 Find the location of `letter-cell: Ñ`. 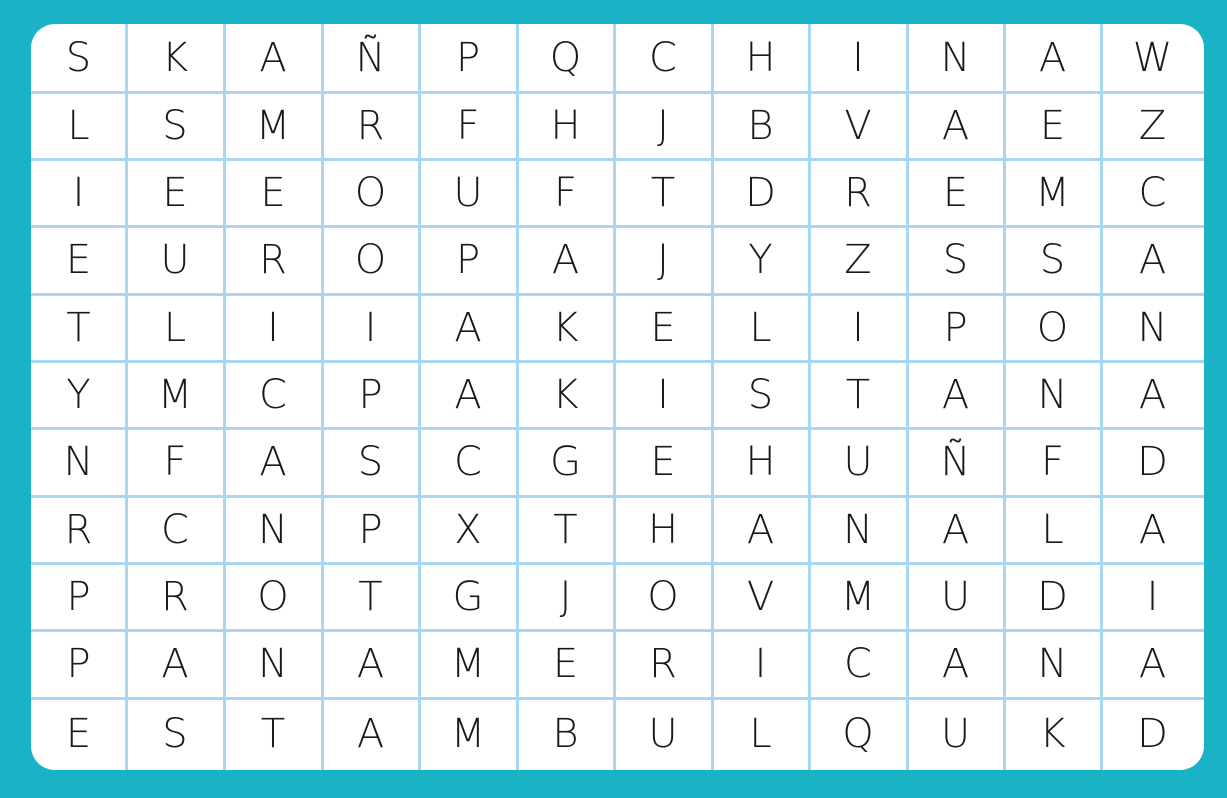

letter-cell: Ñ is located at coordinates (370, 58).